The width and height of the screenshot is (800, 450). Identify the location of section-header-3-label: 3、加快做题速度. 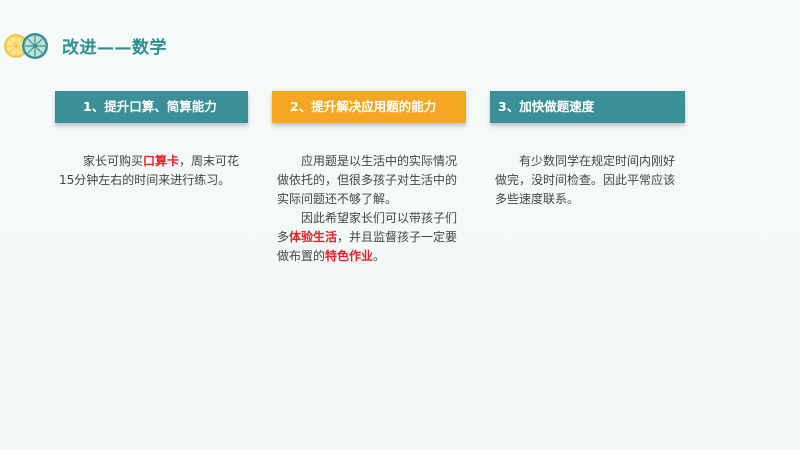
(546, 106).